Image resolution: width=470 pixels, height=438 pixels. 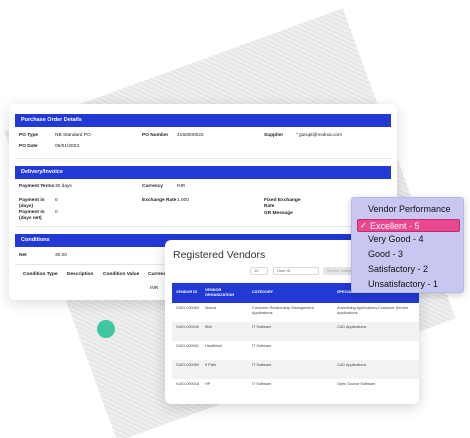 I want to click on cell-vendor-org: Mokxa, so click(x=211, y=308).